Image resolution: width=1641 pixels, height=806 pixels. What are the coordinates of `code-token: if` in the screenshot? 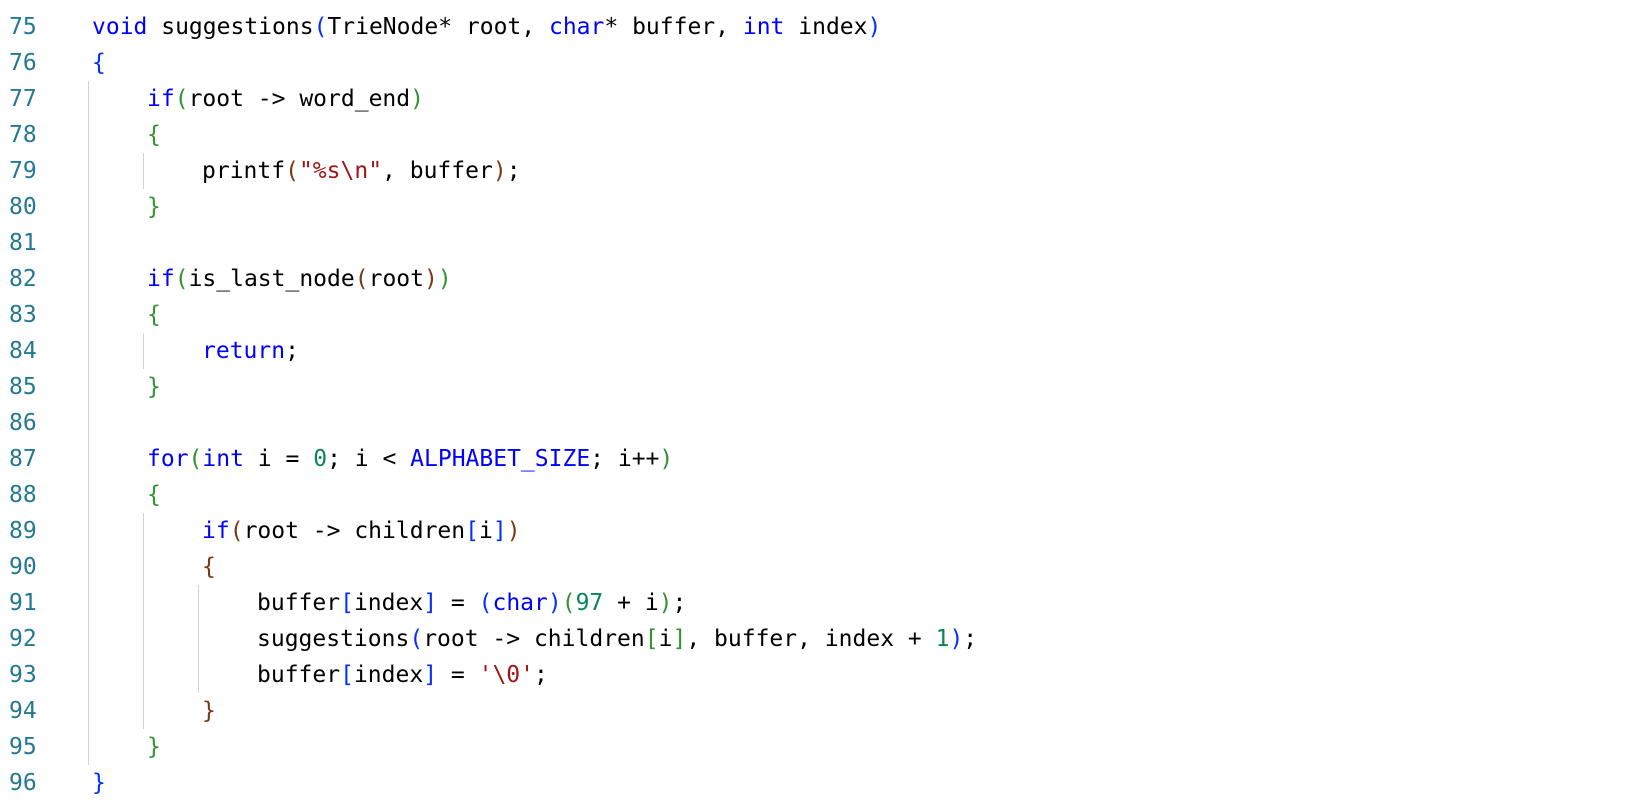 It's located at (161, 99).